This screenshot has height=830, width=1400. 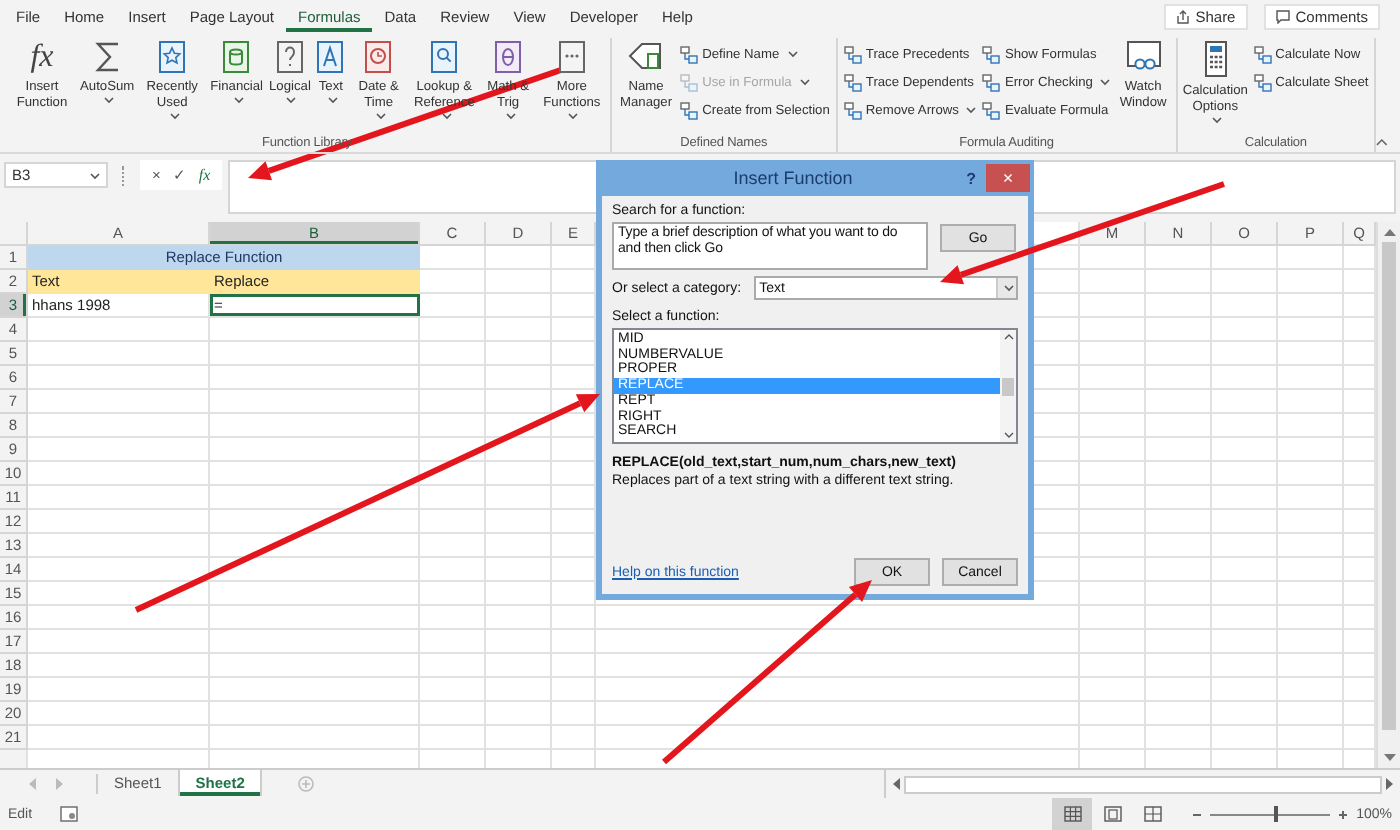 What do you see at coordinates (1152, 814) in the screenshot?
I see `page-break-icon` at bounding box center [1152, 814].